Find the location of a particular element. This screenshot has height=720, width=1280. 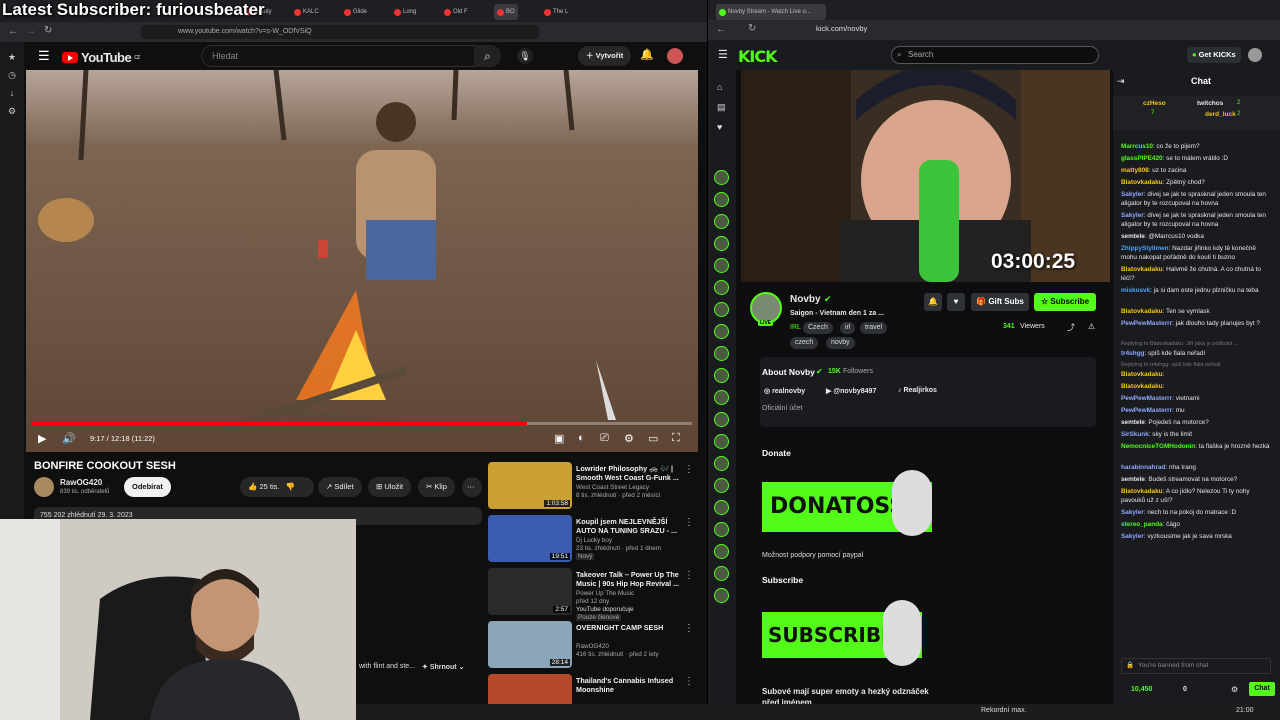

like-icon: 👍 is located at coordinates (252, 486).